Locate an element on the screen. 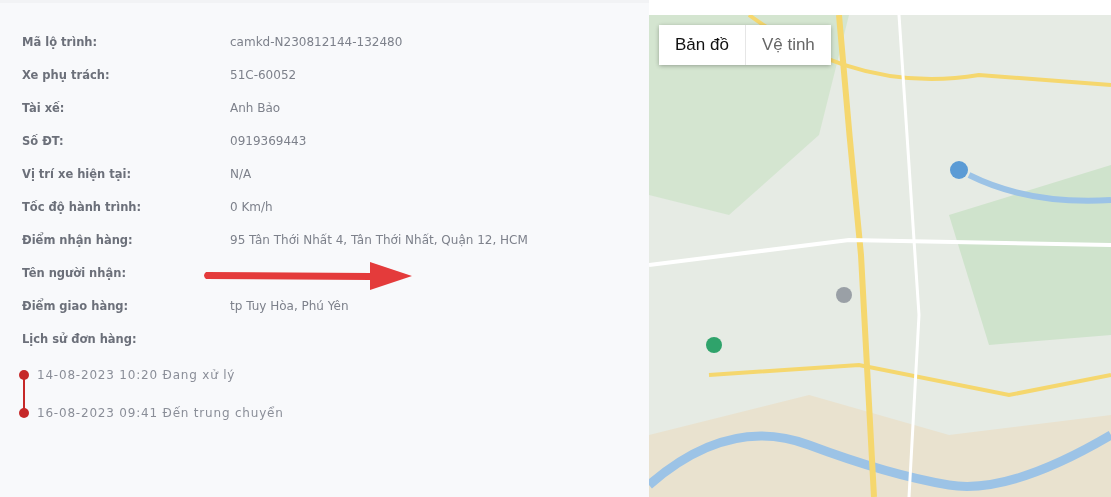 The image size is (1111, 497). field-value: Anh Bảo is located at coordinates (255, 107).